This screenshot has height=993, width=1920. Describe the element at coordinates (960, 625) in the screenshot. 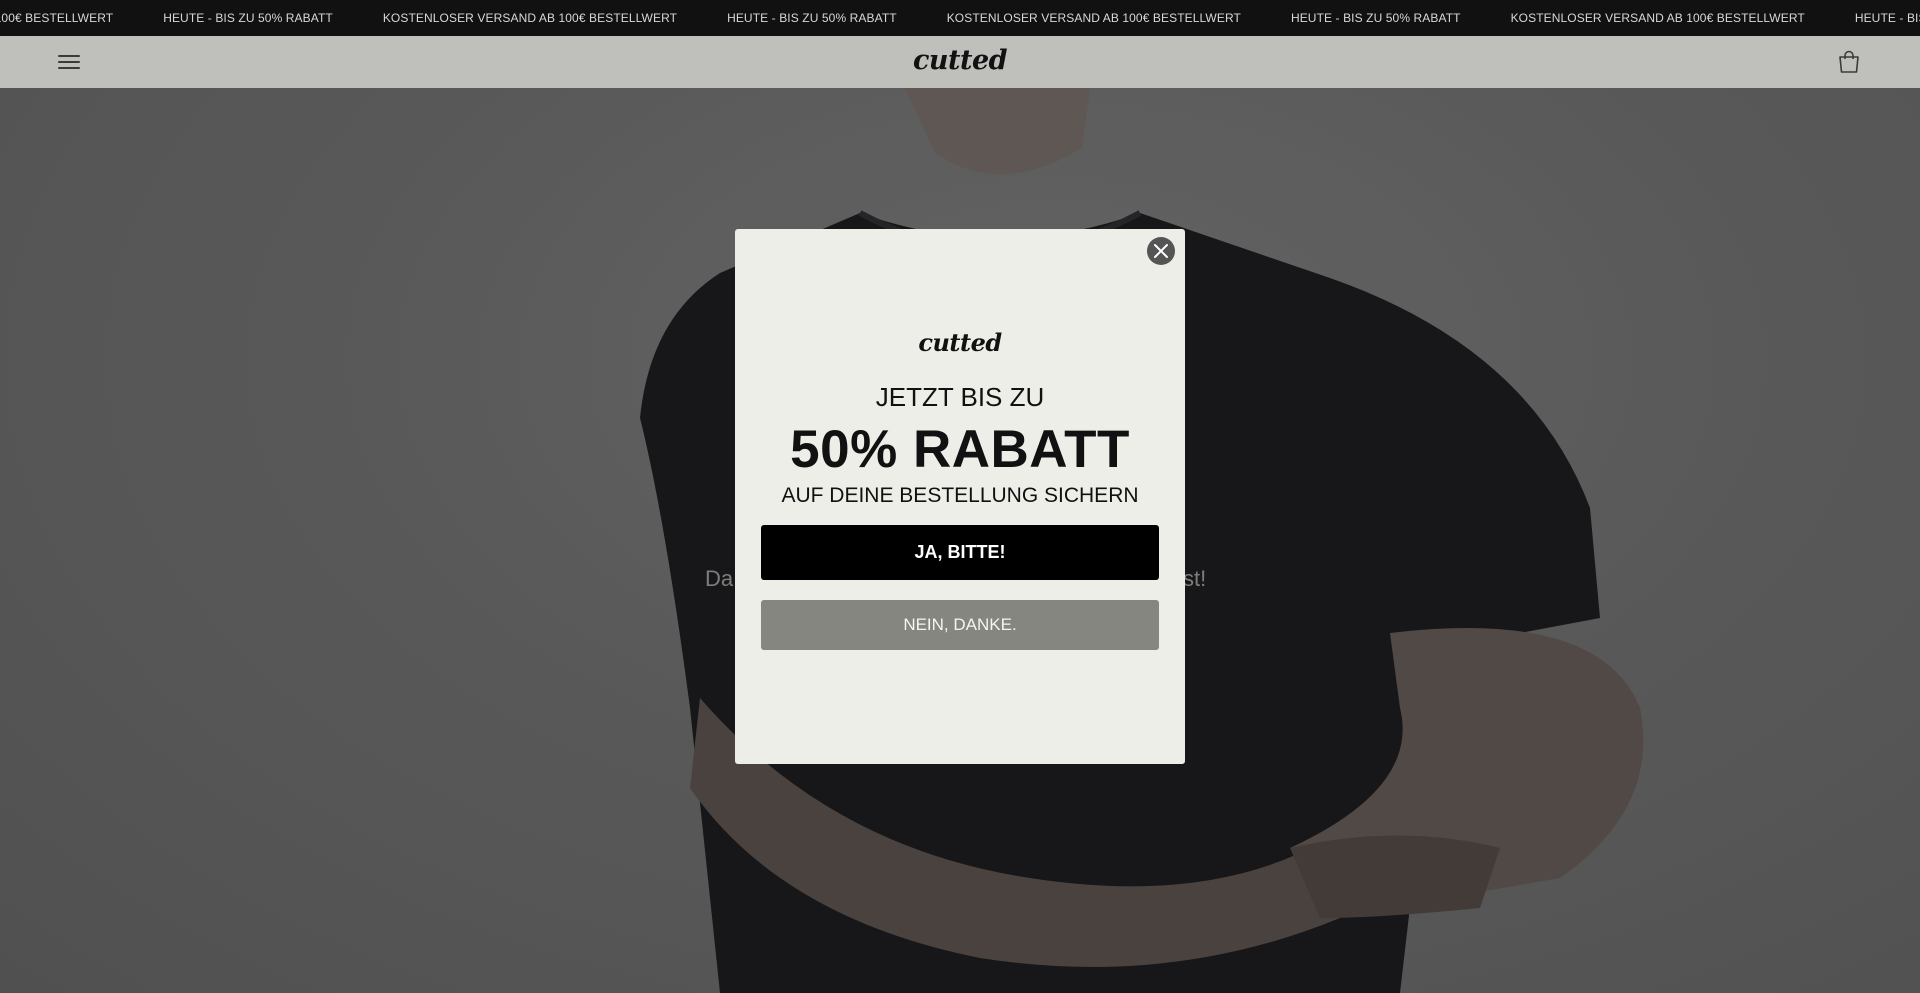

I see `decline-offer-button: NEIN, DANKE.` at that location.